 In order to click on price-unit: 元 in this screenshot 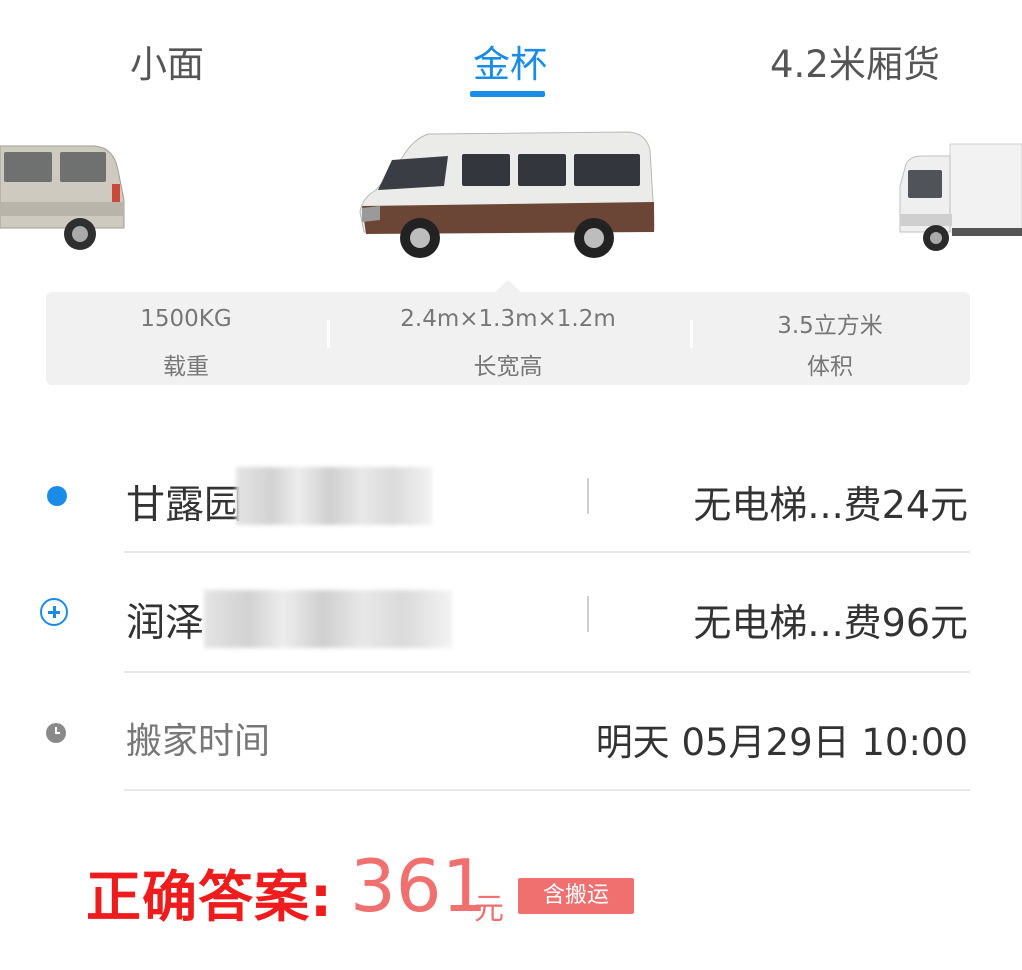, I will do `click(489, 909)`.